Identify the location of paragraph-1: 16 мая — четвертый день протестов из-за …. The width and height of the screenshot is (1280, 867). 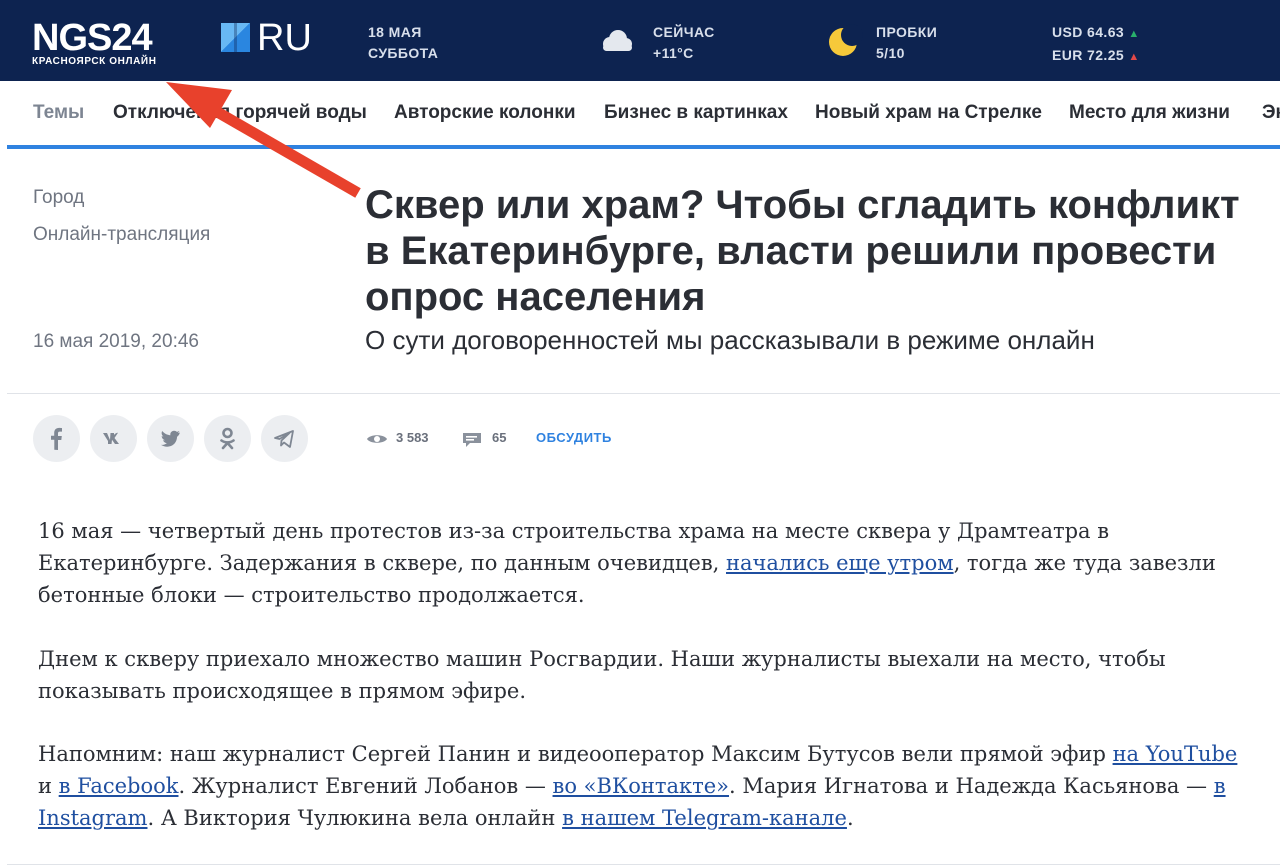
(643, 563).